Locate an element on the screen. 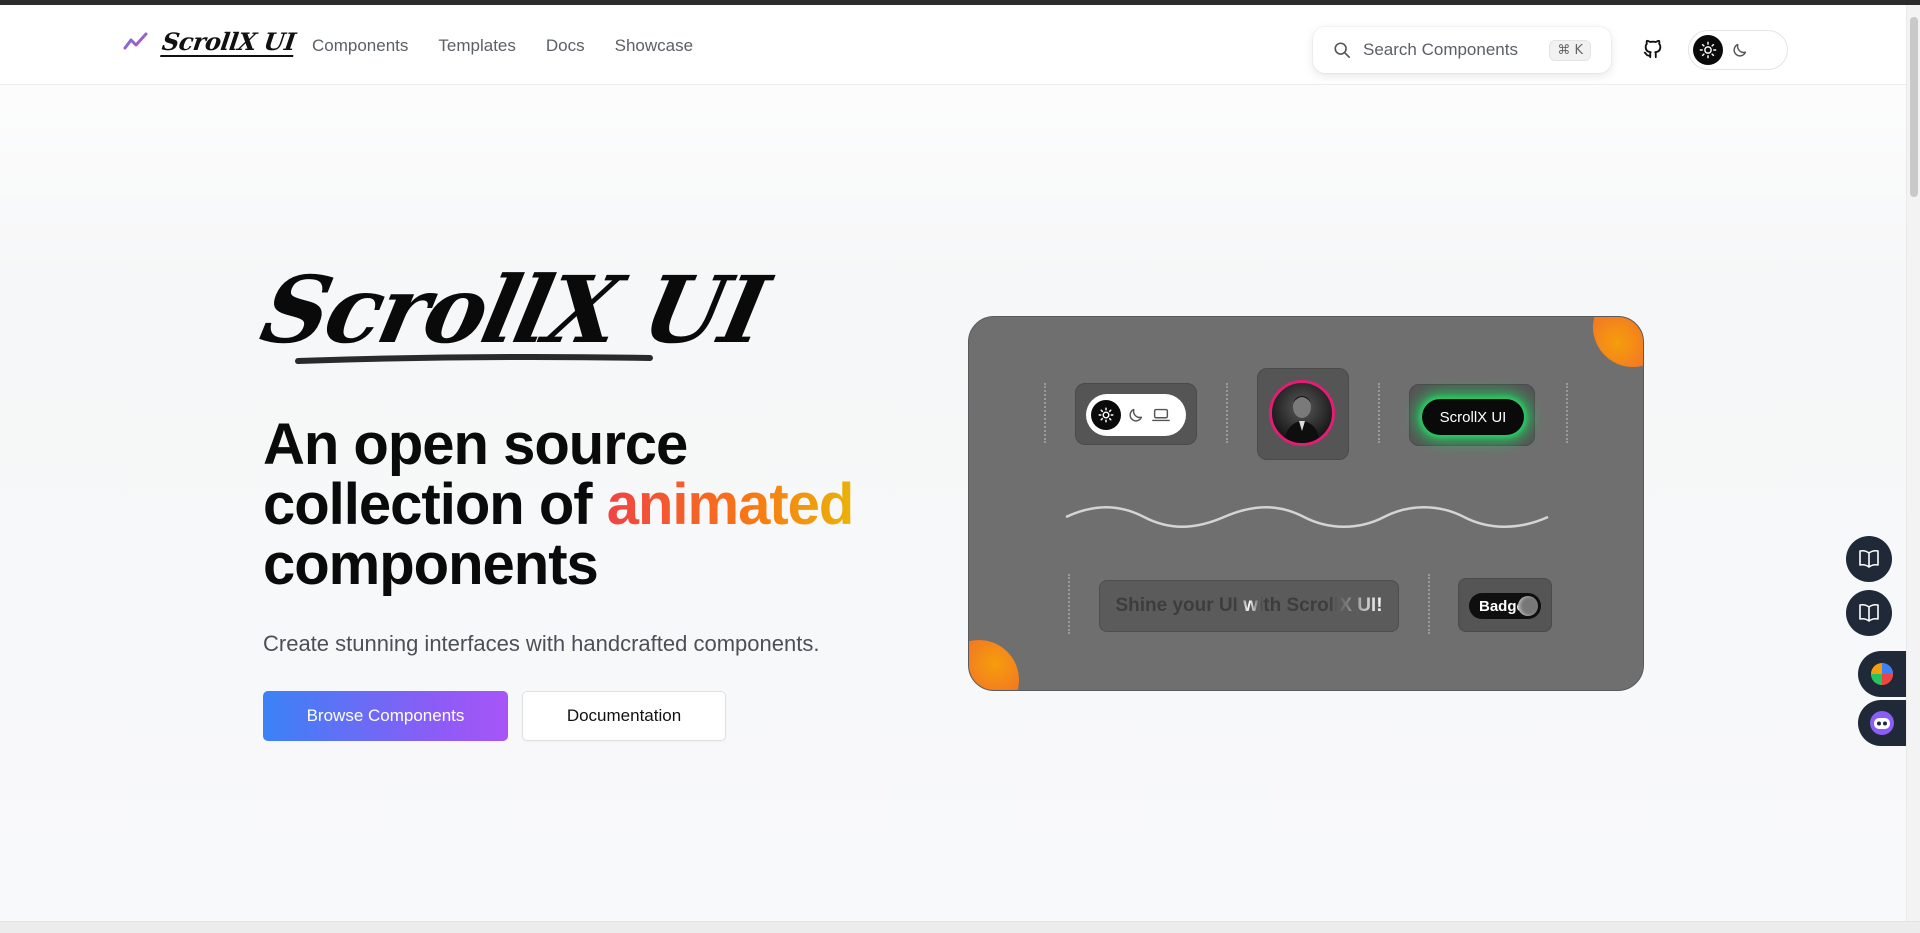  headline-line-3: components is located at coordinates (431, 564).